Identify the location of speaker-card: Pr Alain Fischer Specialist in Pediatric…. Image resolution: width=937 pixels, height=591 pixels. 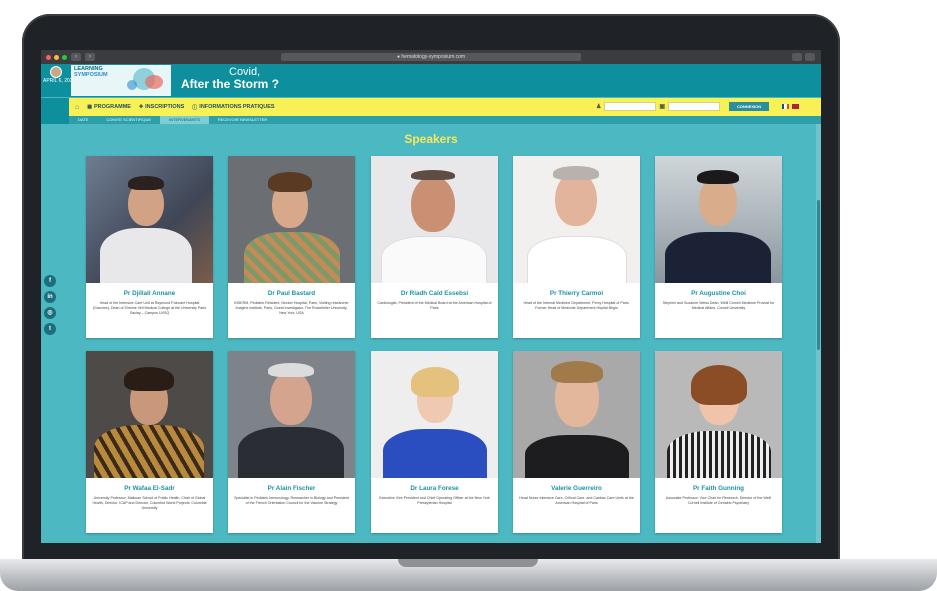
(291, 442).